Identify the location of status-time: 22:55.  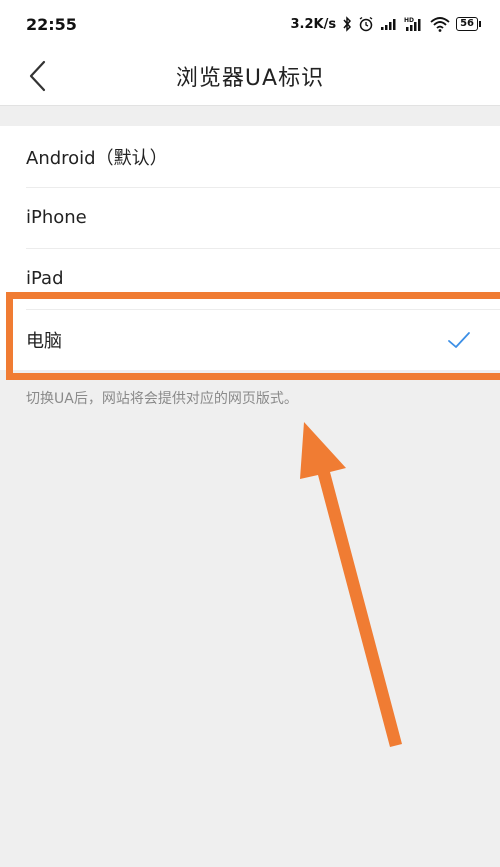
(51, 24).